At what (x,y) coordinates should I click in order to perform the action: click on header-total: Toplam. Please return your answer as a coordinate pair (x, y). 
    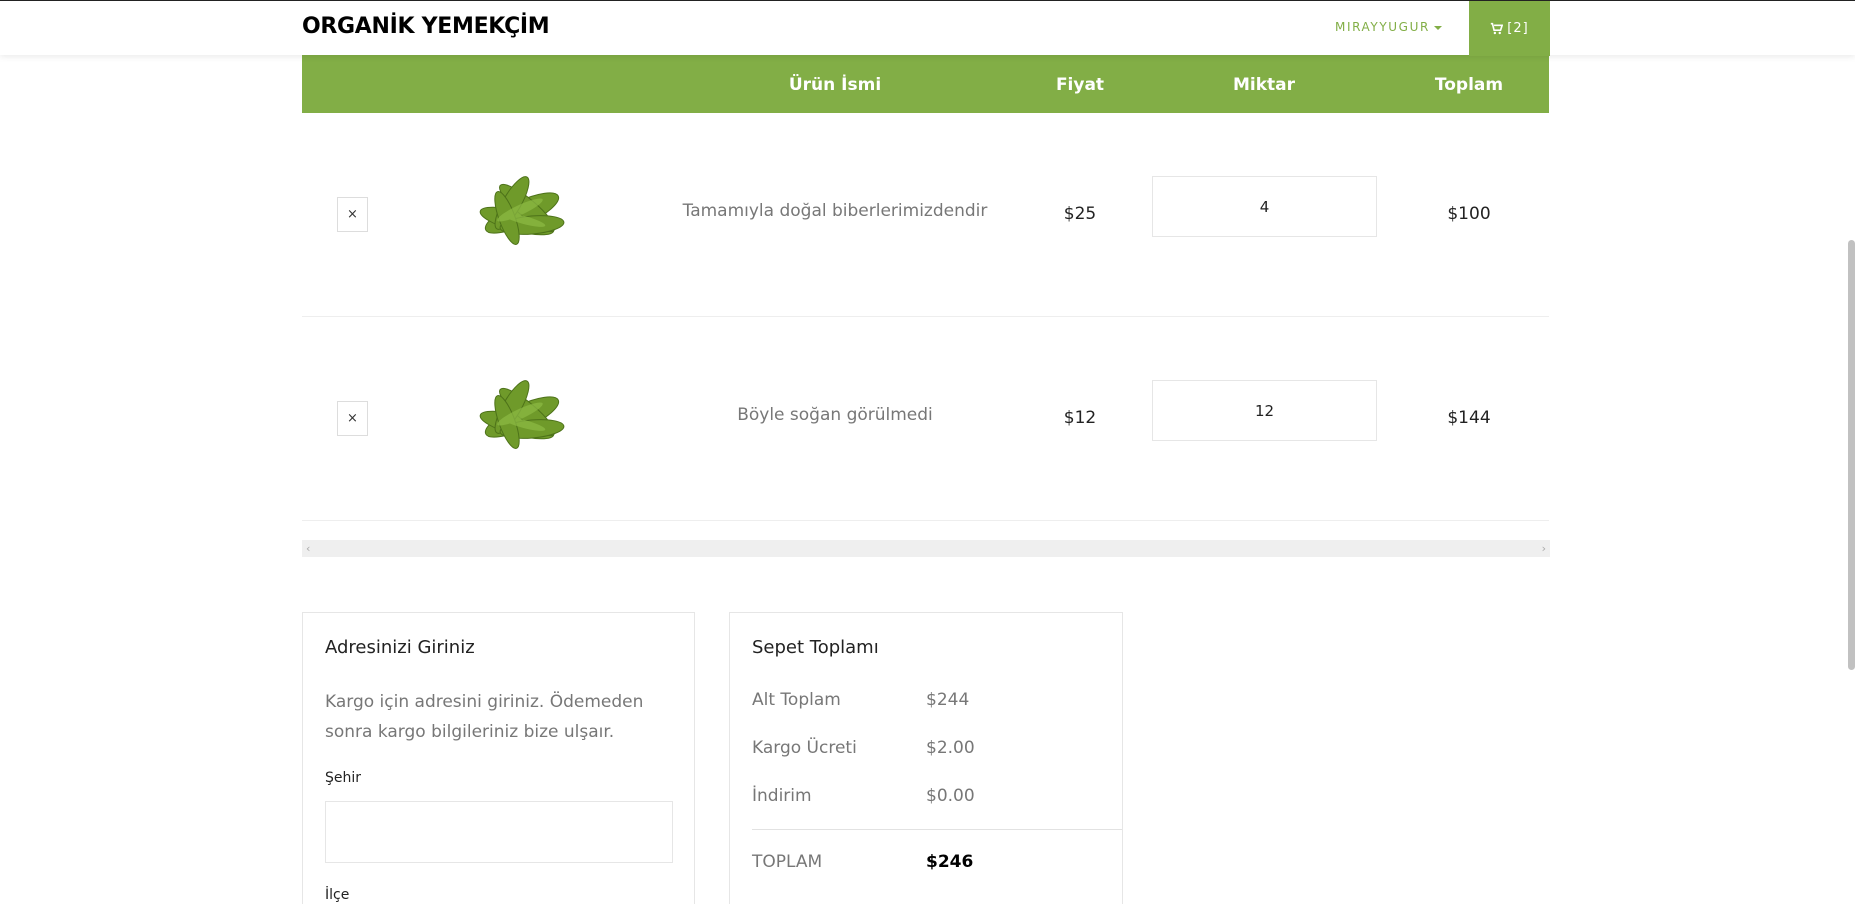
    Looking at the image, I should click on (1469, 85).